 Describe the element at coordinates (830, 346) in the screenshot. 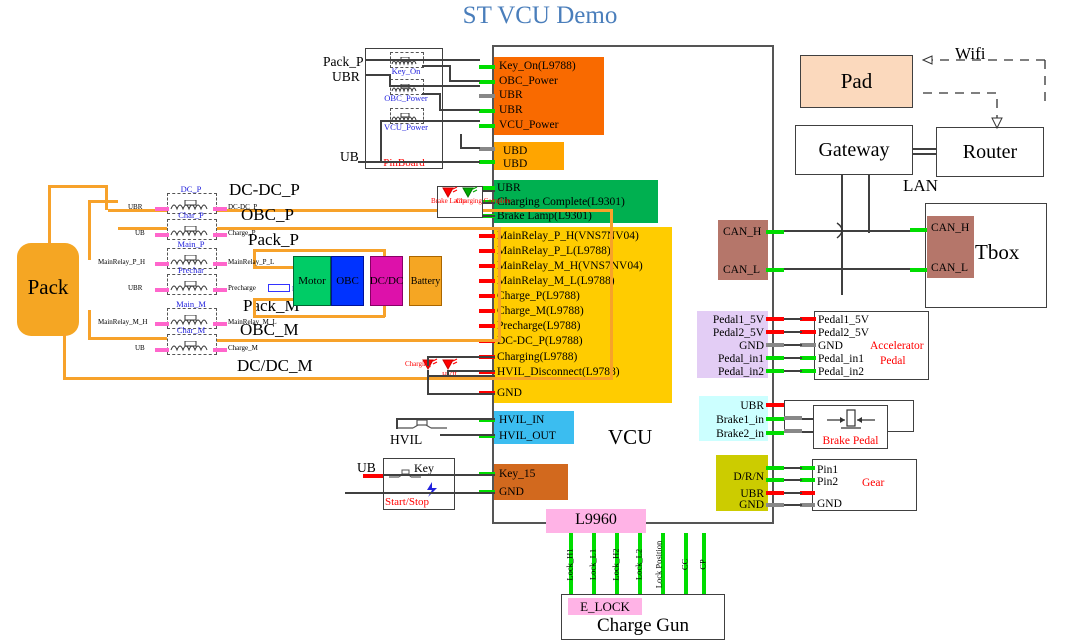

I see `accel-pin-gnd: GND` at that location.